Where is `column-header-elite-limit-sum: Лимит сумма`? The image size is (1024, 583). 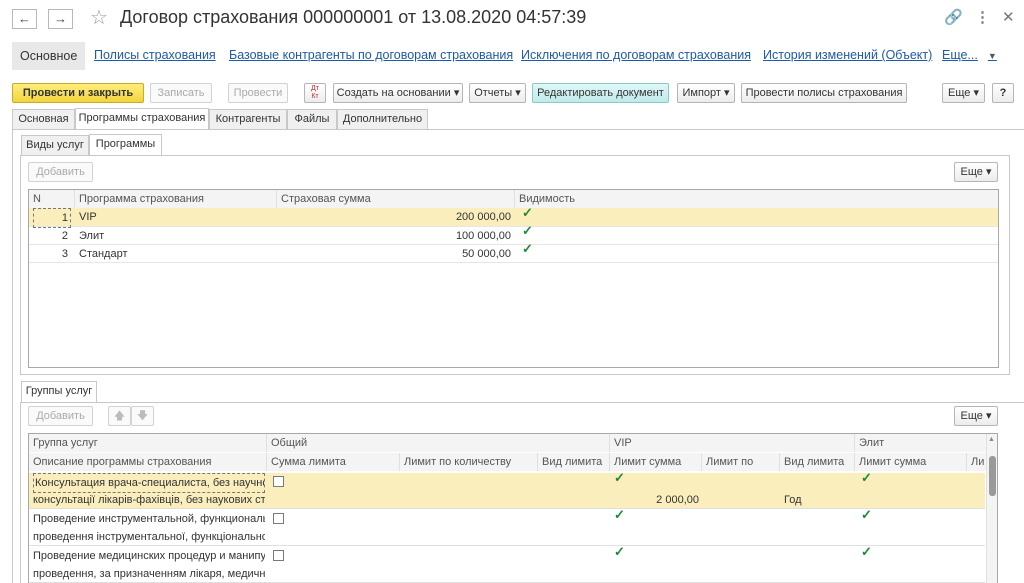 column-header-elite-limit-sum: Лимит сумма is located at coordinates (911, 462).